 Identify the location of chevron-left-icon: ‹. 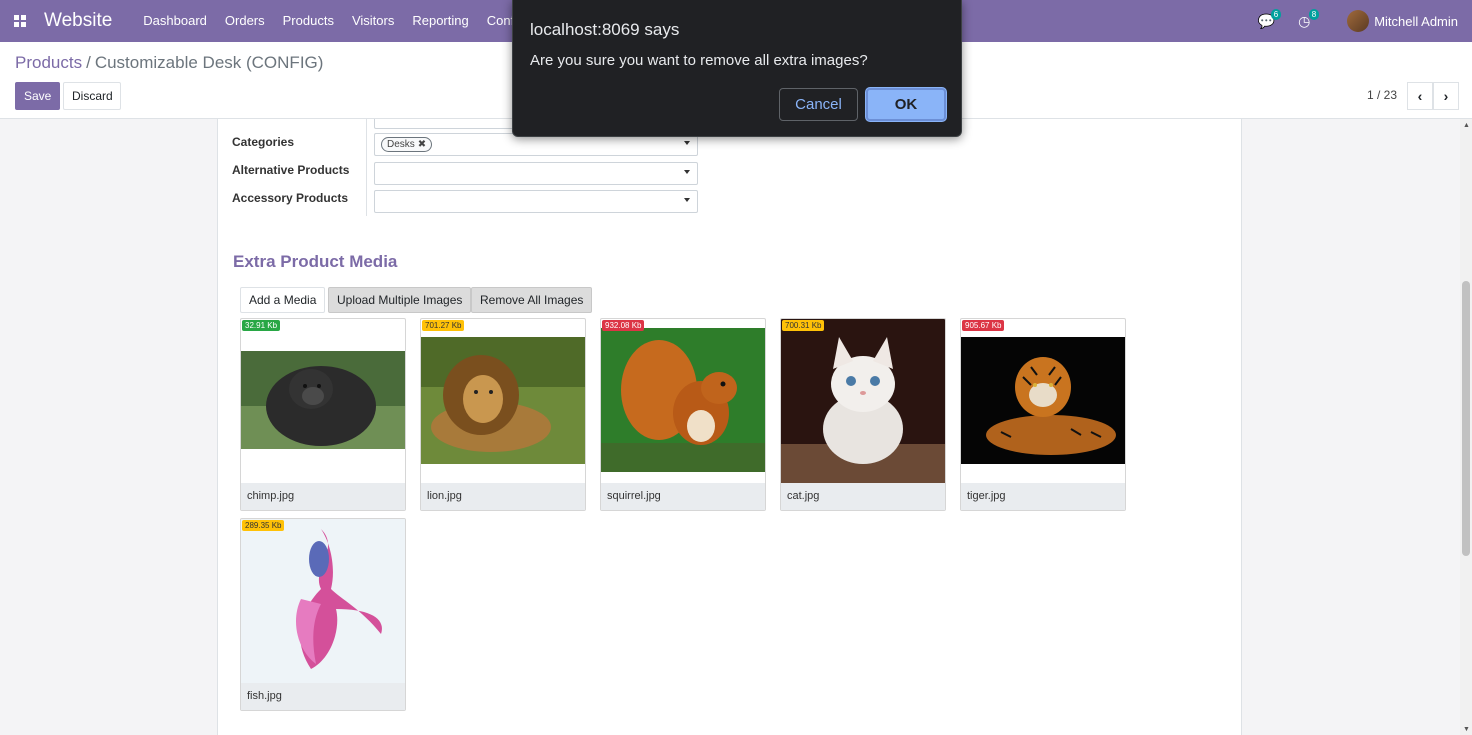
(1420, 96).